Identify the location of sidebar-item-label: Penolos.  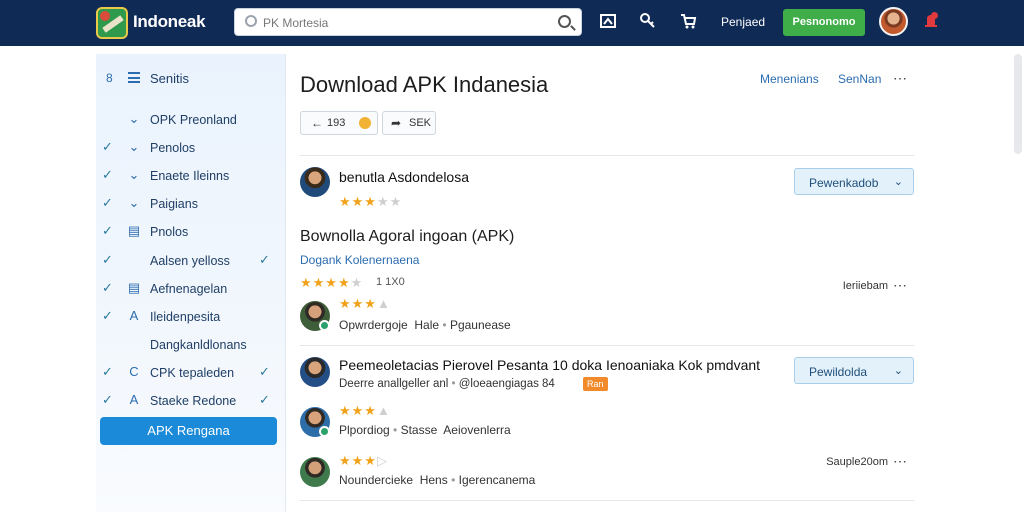
(173, 148).